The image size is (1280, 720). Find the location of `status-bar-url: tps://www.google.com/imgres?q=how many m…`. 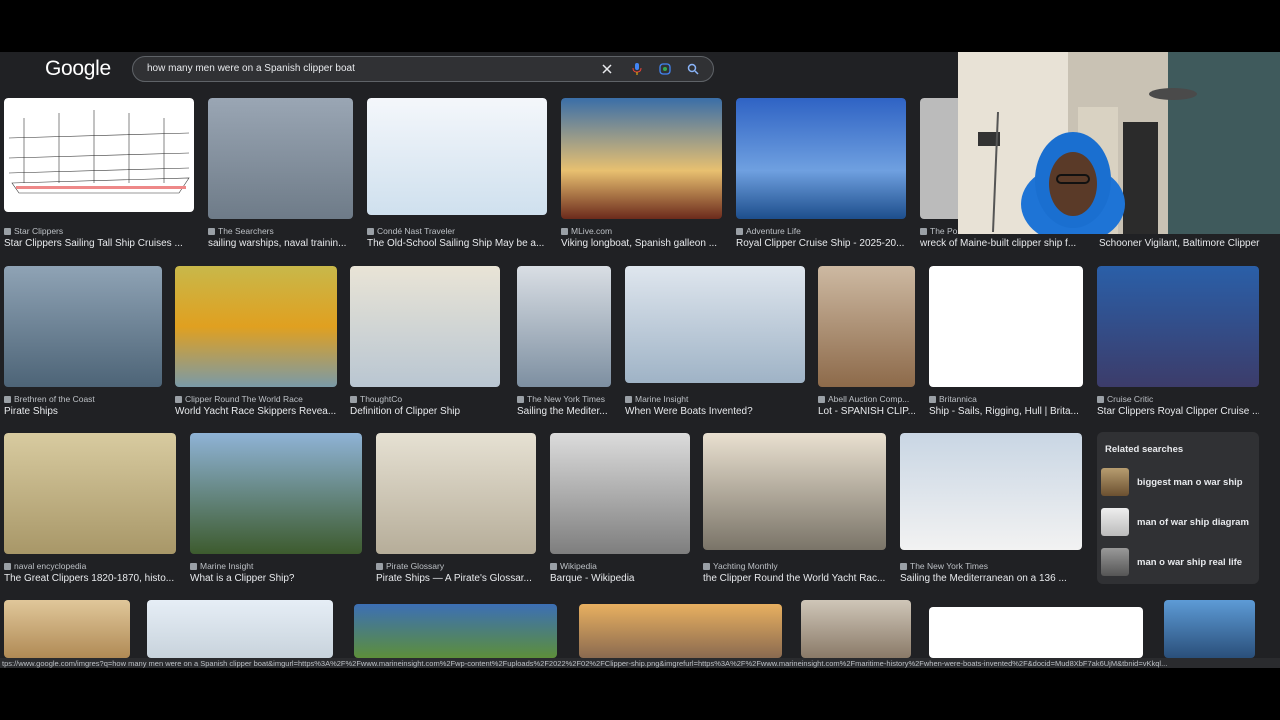

status-bar-url: tps://www.google.com/imgres?q=how many m… is located at coordinates (640, 663).